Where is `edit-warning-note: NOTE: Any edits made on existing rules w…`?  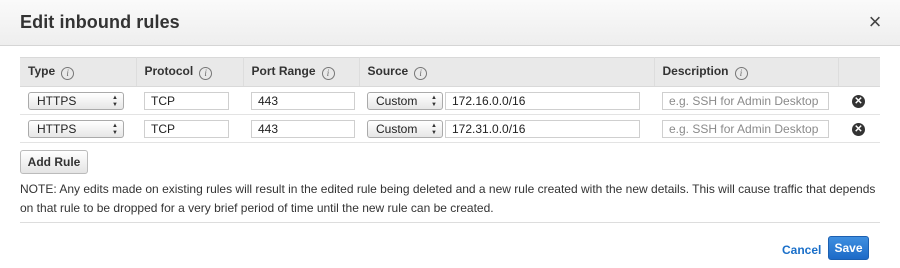
edit-warning-note: NOTE: Any edits made on existing rules w… is located at coordinates (448, 198).